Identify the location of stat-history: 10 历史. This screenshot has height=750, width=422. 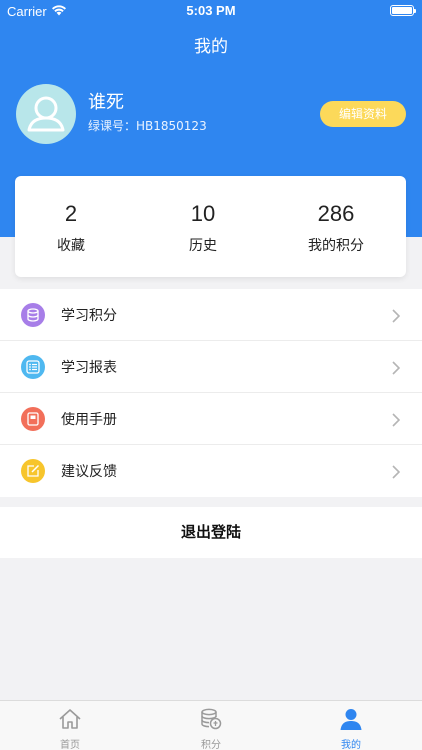
(203, 227).